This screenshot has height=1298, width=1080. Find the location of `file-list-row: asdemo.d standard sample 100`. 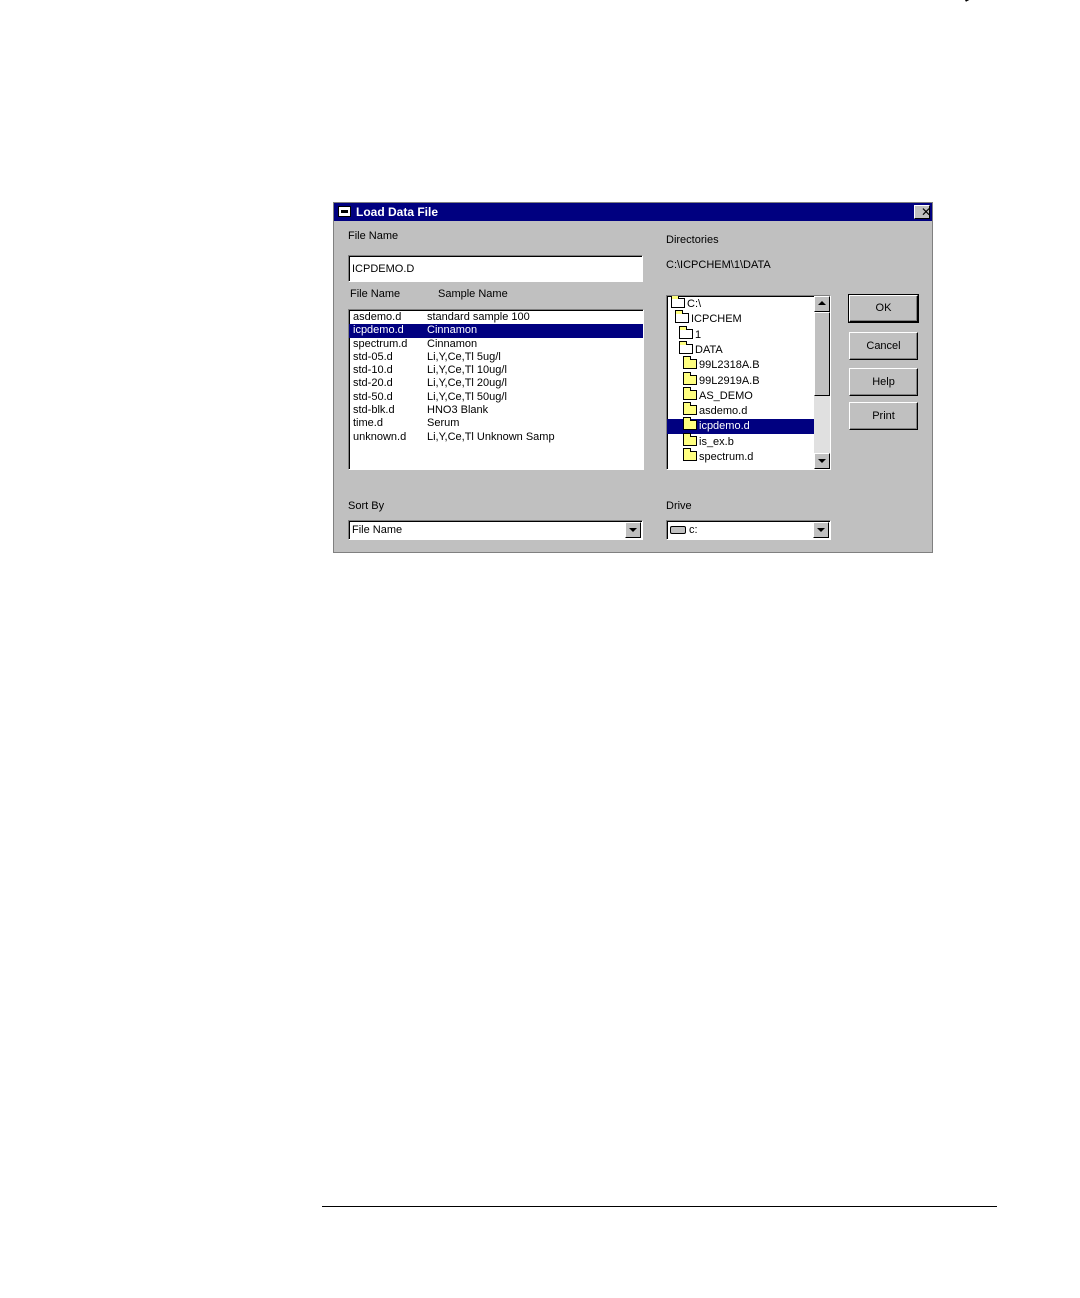

file-list-row: asdemo.d standard sample 100 is located at coordinates (496, 317).